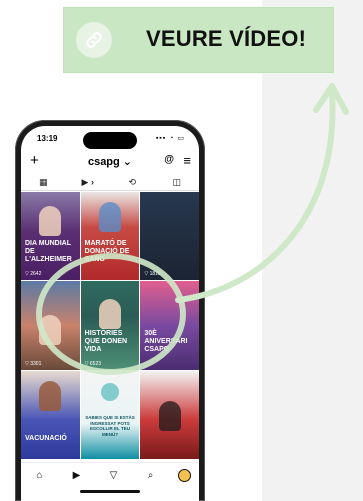  What do you see at coordinates (111, 314) in the screenshot?
I see `highlight-circle` at bounding box center [111, 314].